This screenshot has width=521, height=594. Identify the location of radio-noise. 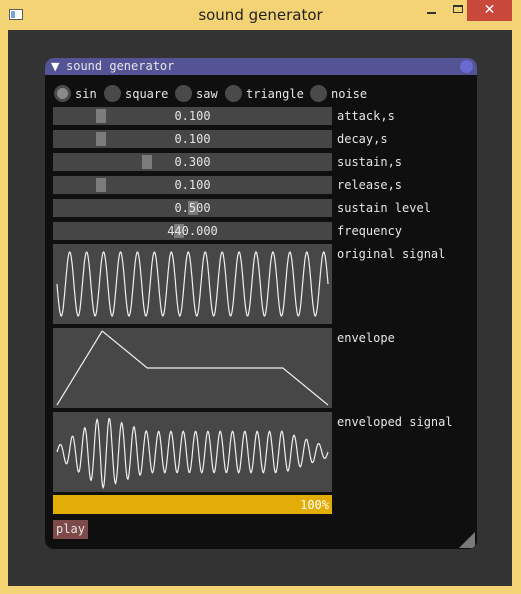
(318, 93).